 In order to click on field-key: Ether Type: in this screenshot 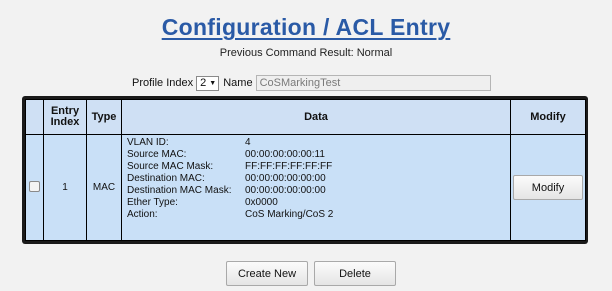, I will do `click(152, 202)`.